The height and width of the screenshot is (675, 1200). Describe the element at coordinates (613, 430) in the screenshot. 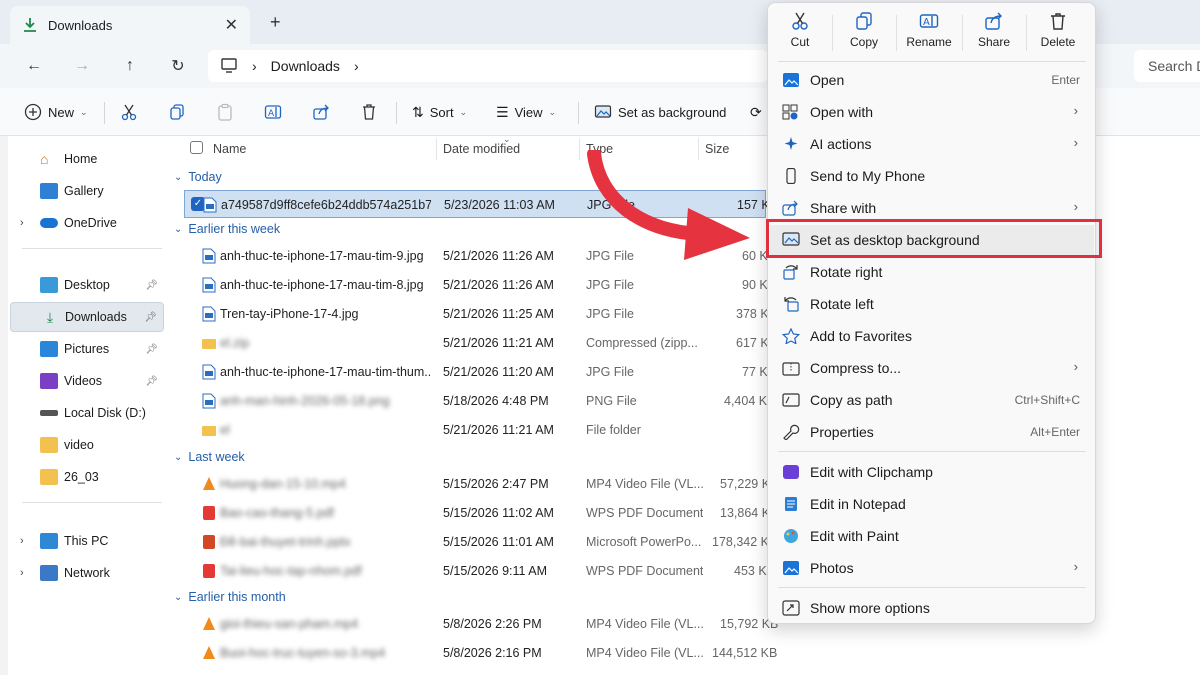

I see `file-type: File folder` at that location.